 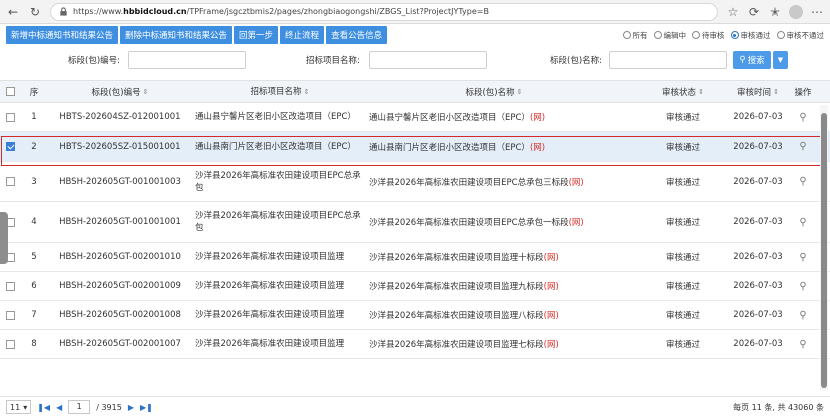 I want to click on status-filter: 所有 编辑中 待审核 审核通过 审核不通过, so click(x=723, y=35).